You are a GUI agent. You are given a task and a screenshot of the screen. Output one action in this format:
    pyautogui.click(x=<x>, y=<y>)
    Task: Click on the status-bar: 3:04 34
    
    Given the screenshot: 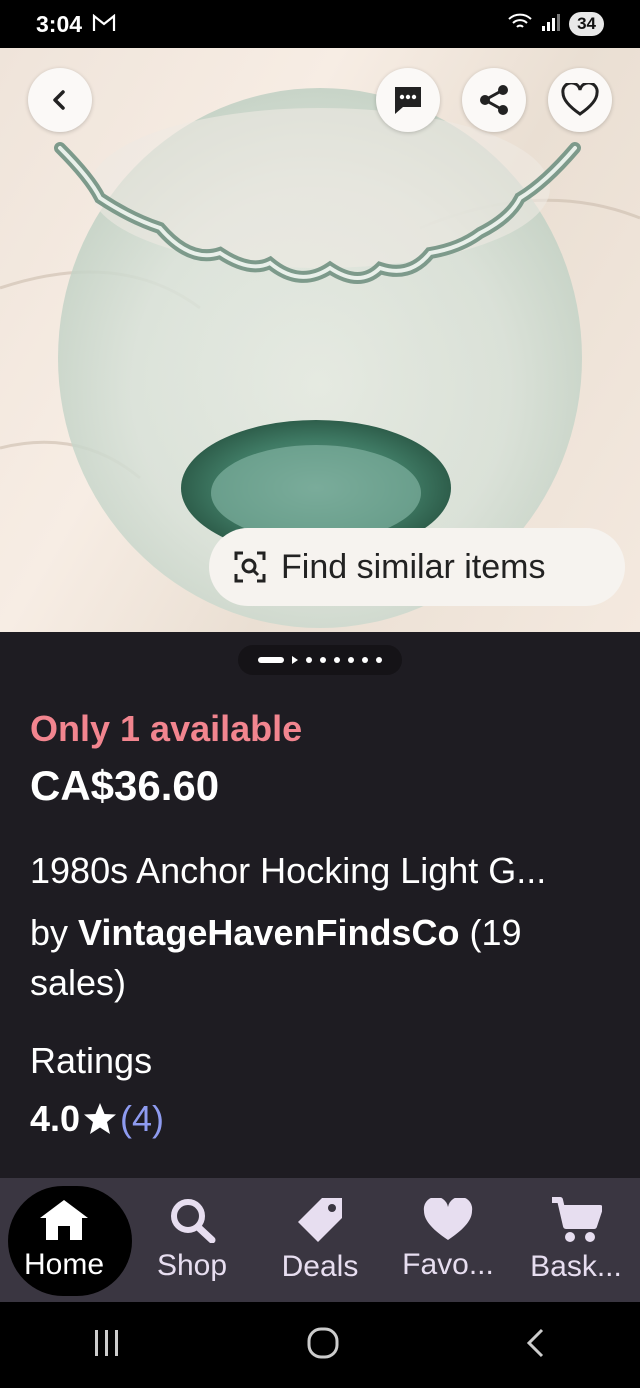 What is the action you would take?
    pyautogui.click(x=320, y=24)
    